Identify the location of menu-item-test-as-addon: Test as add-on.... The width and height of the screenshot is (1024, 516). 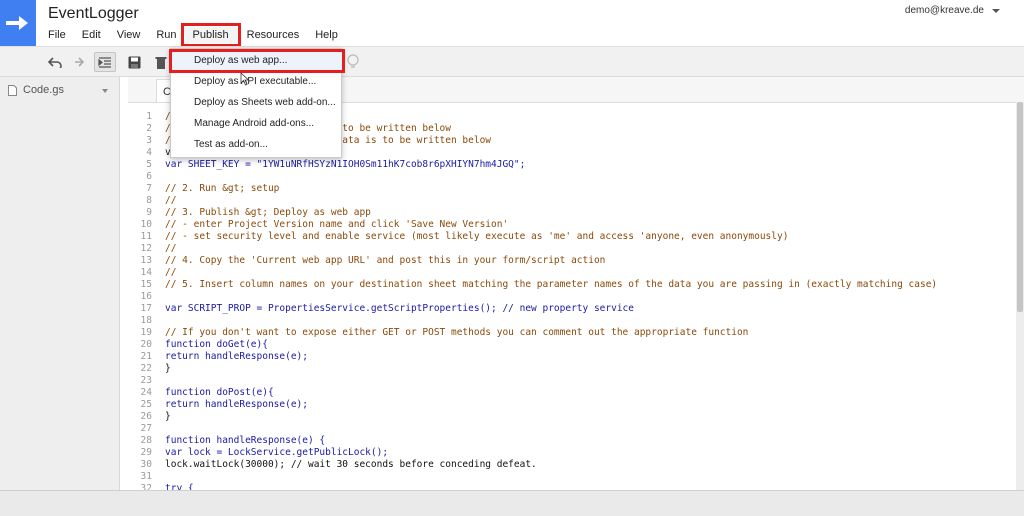
(257, 145).